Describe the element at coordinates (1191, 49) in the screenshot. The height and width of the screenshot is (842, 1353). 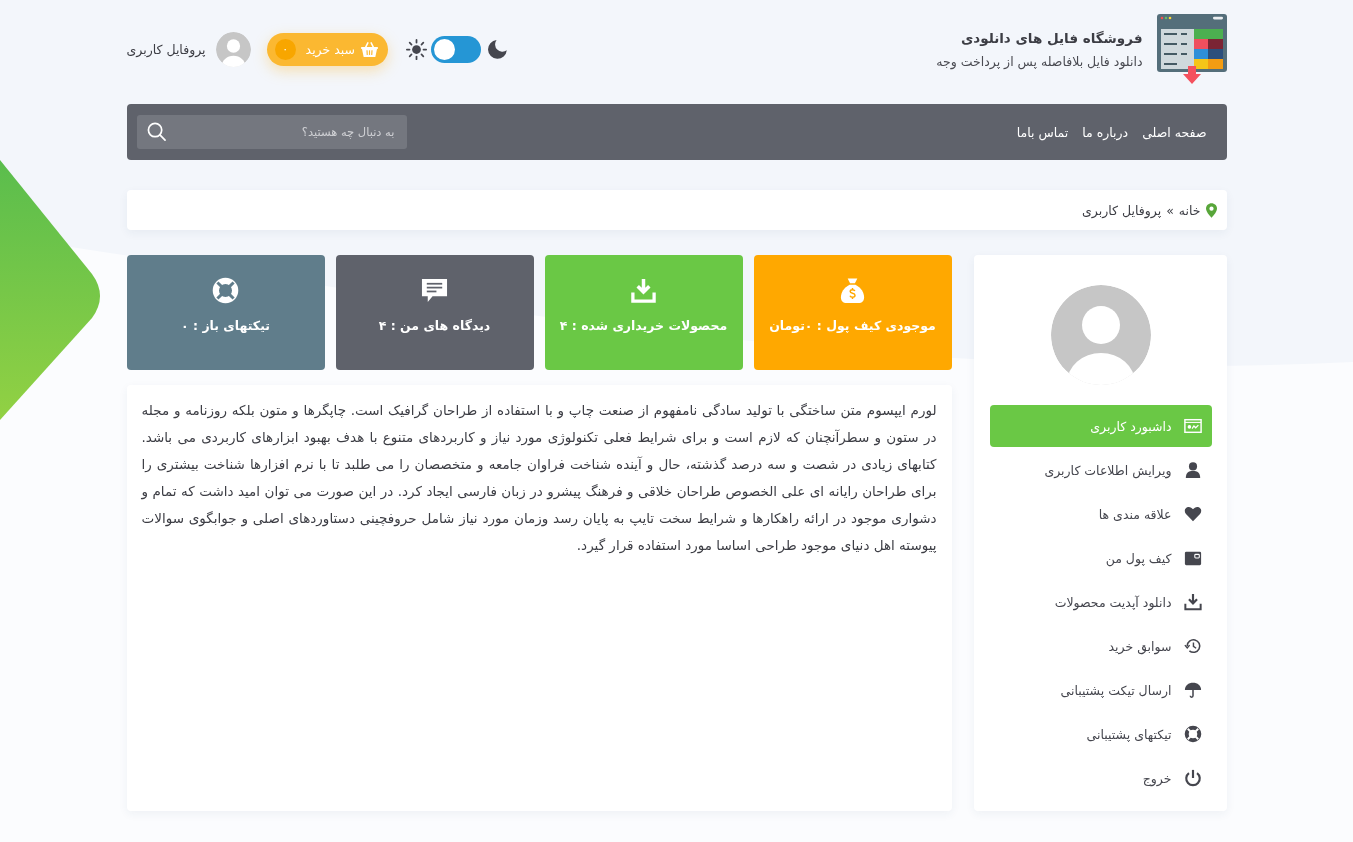
I see `logo-icon` at that location.